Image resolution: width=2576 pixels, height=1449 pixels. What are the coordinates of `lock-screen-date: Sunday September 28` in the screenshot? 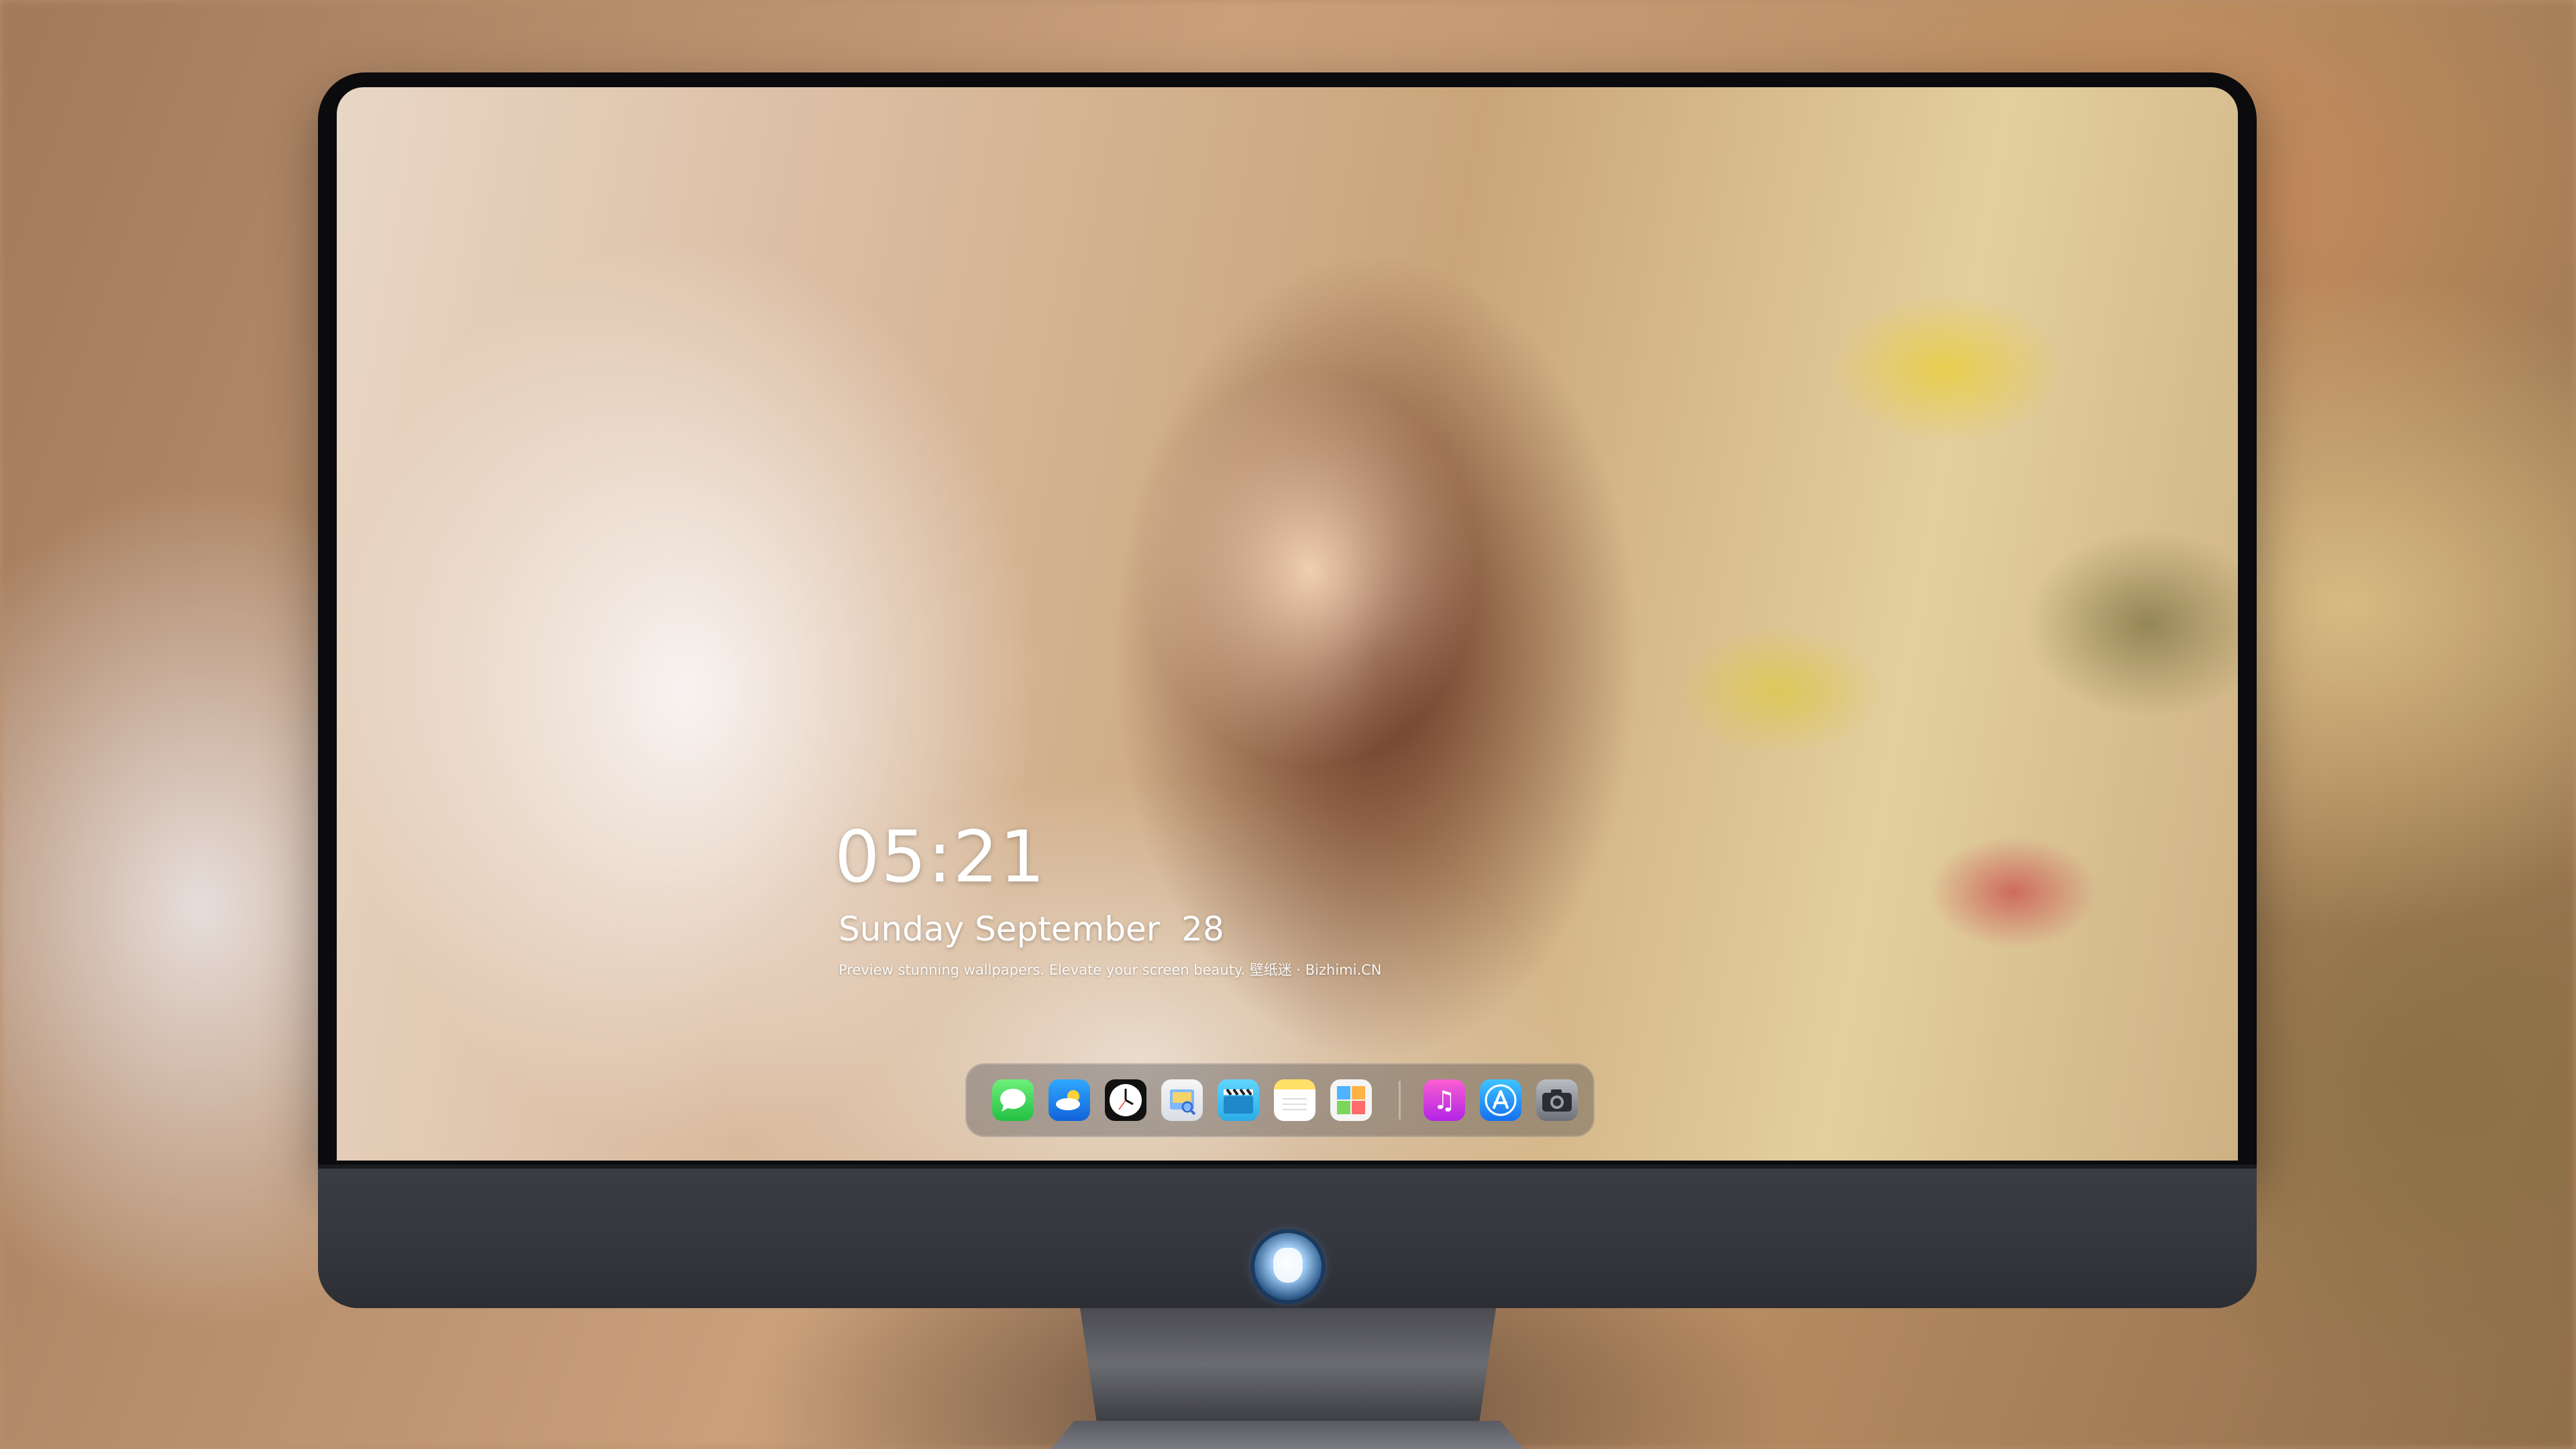 It's located at (1031, 929).